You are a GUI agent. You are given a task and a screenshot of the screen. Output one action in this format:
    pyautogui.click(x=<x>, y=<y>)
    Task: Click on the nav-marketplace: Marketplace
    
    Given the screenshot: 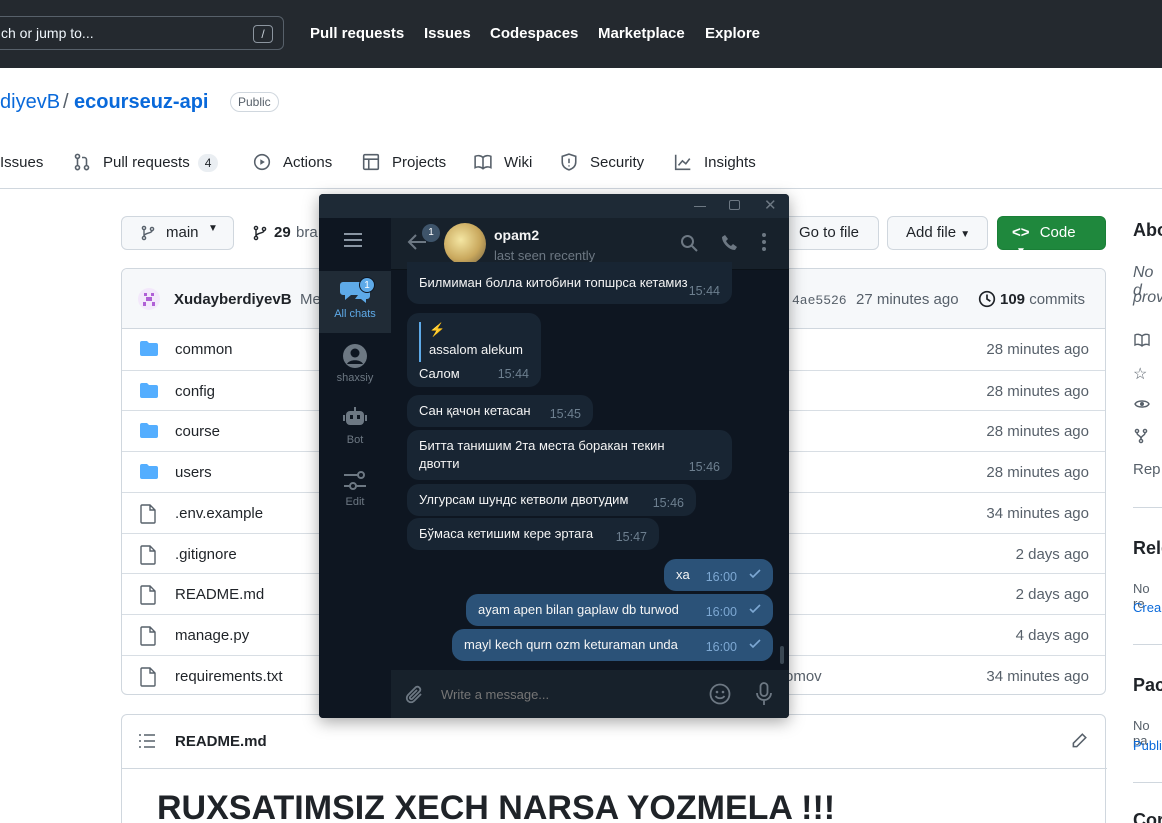 What is the action you would take?
    pyautogui.click(x=641, y=33)
    